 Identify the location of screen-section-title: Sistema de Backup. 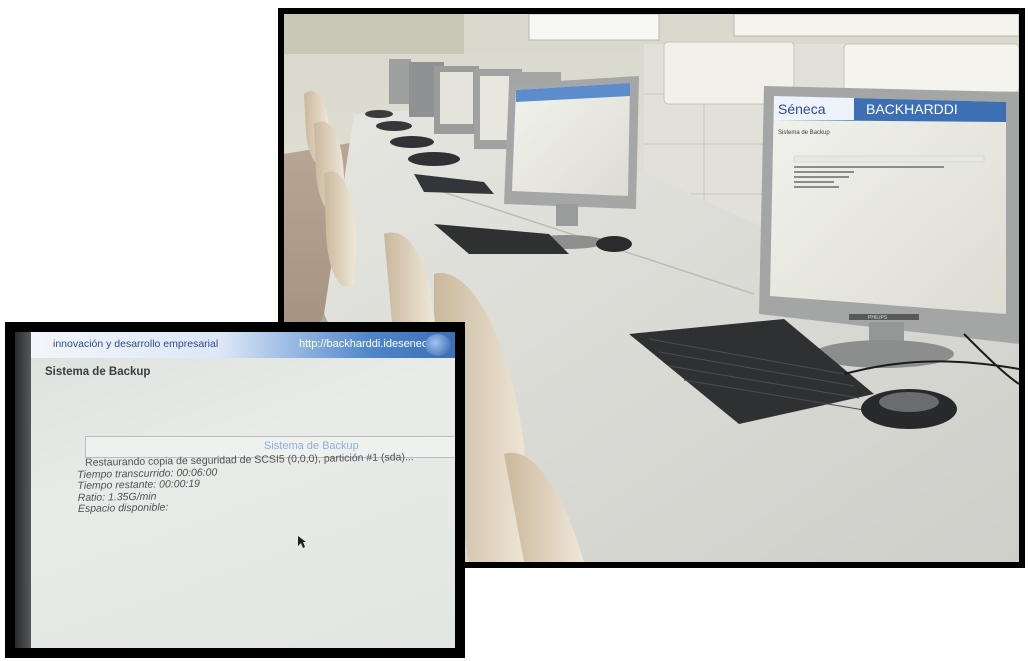
(804, 133).